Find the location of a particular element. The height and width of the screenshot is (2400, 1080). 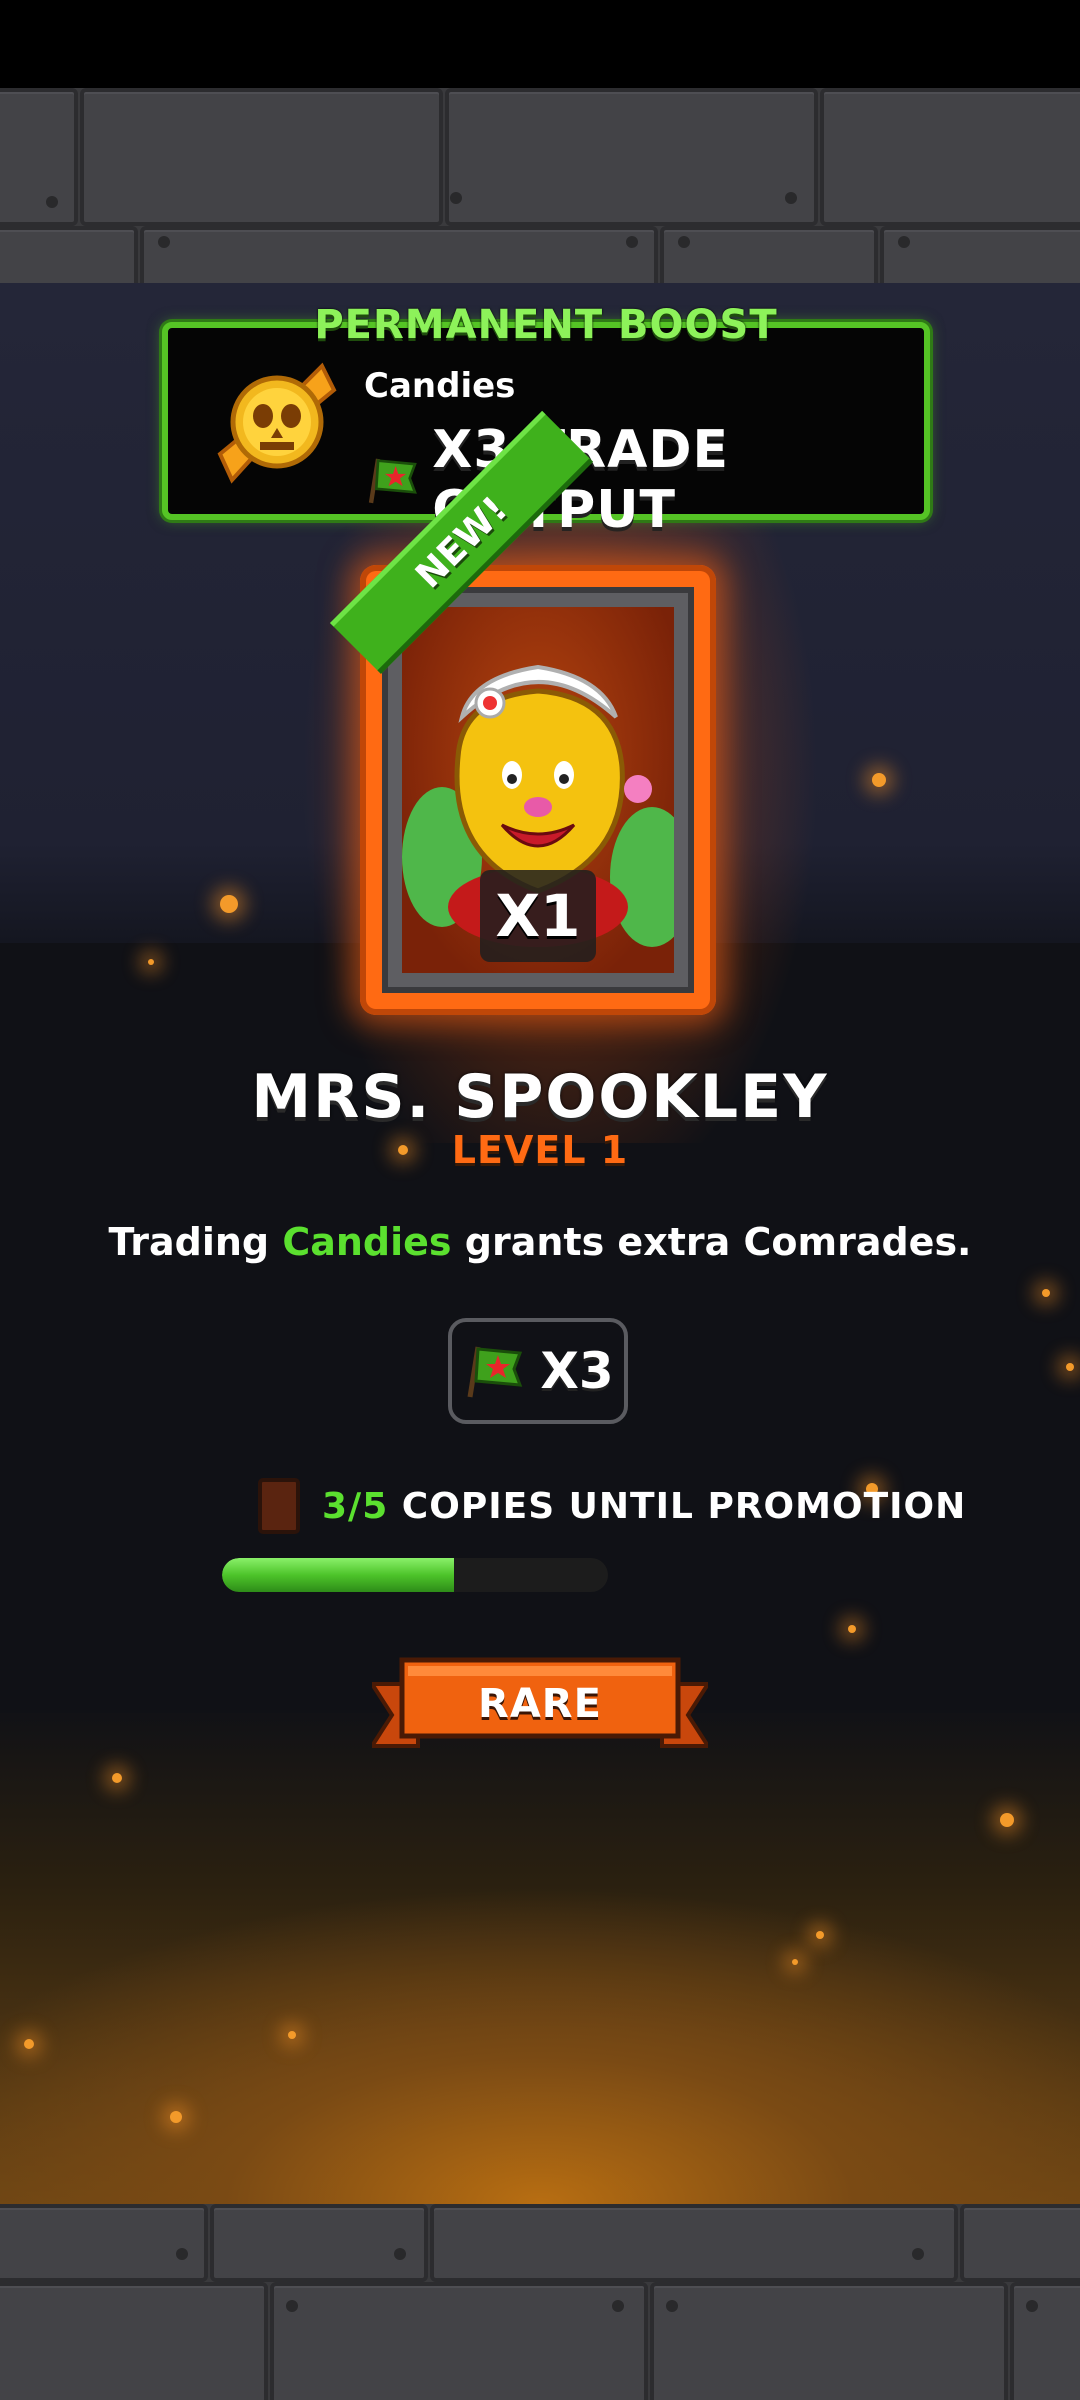

boost-resource: Candies is located at coordinates (440, 386).